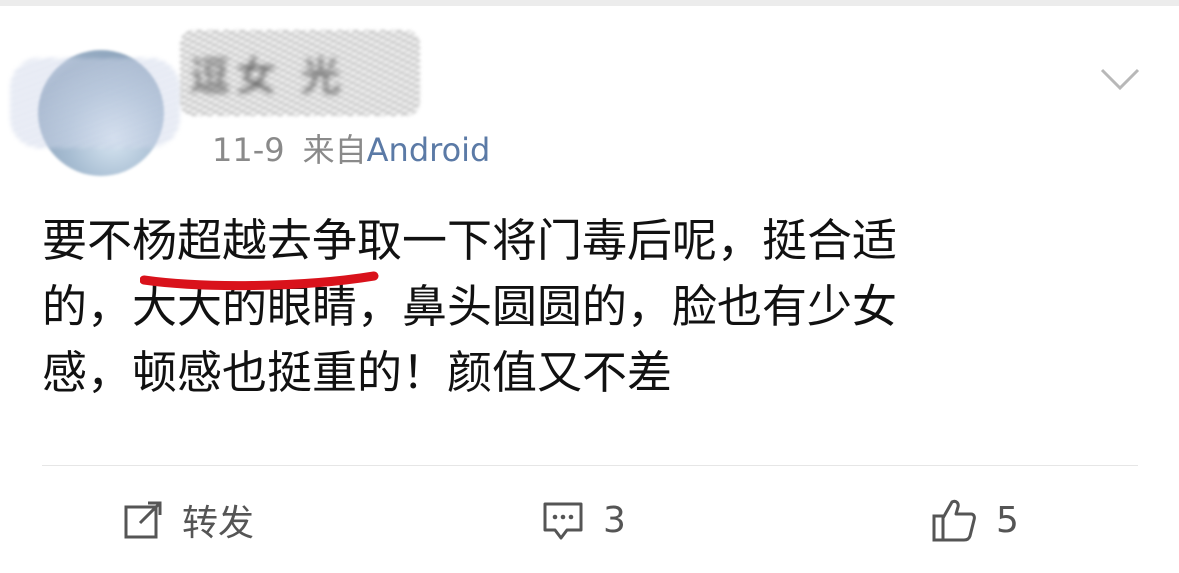  I want to click on top-separator-strip, so click(589, 3).